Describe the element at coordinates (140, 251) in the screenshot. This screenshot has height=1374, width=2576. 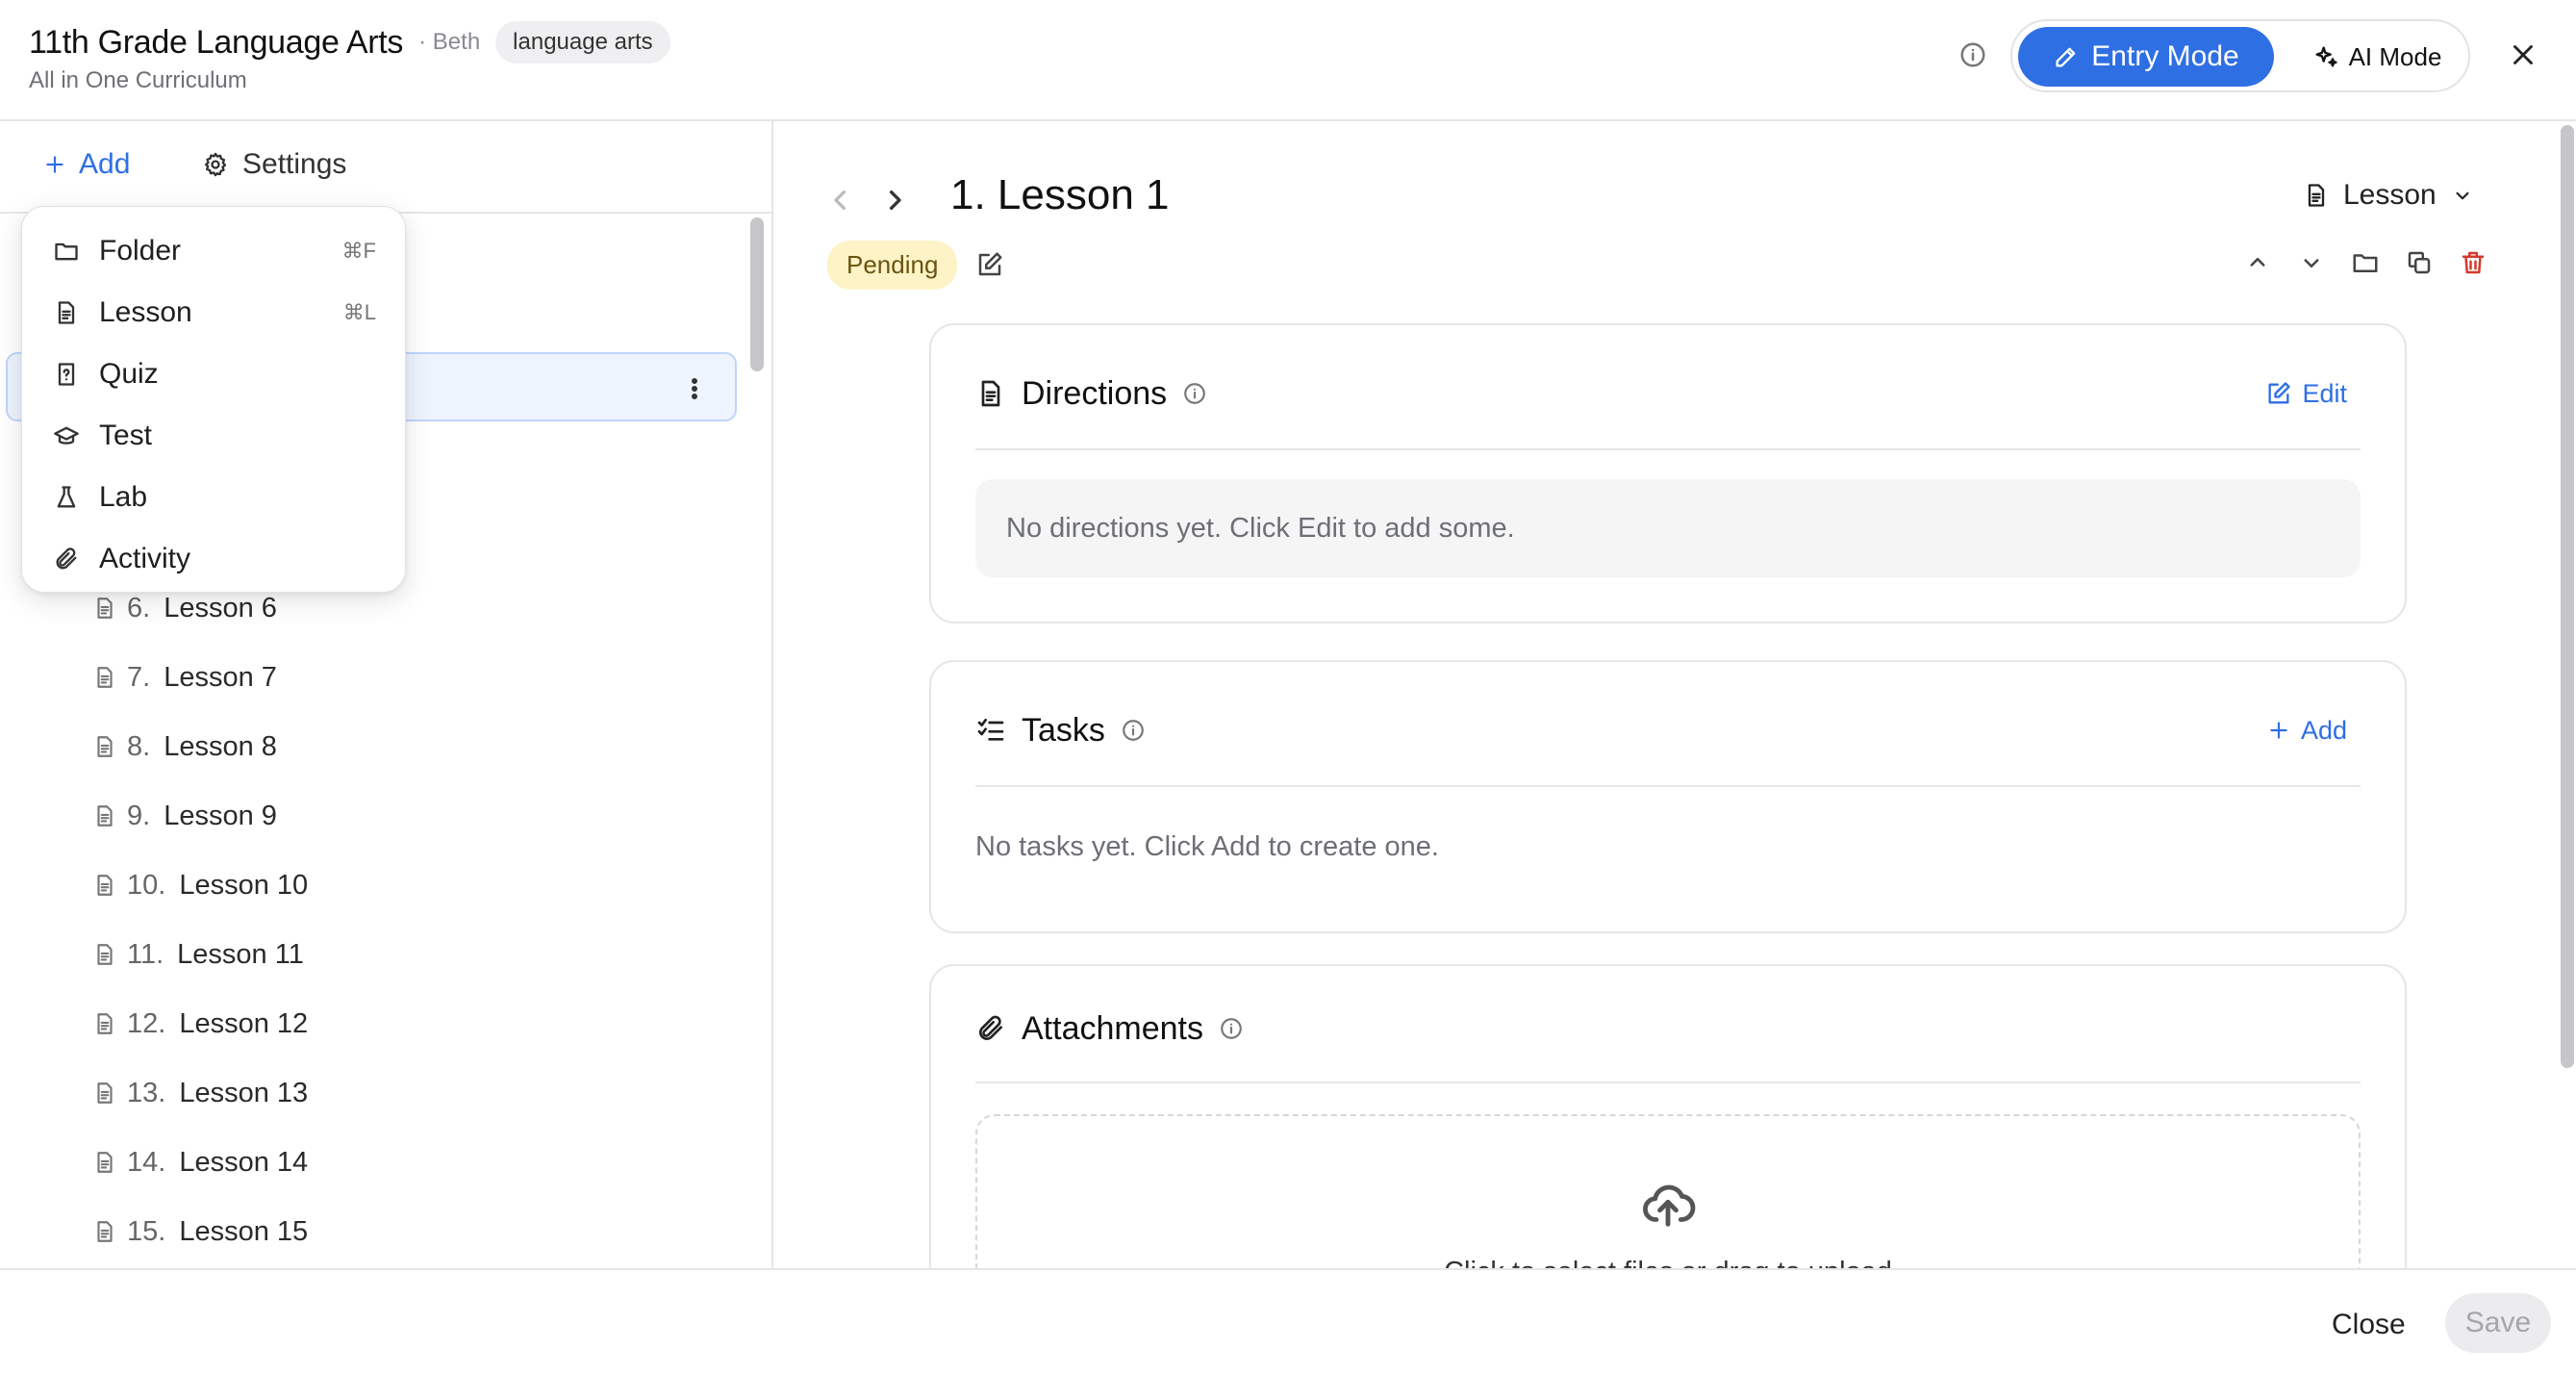
I see `menu-item-label: Folder` at that location.